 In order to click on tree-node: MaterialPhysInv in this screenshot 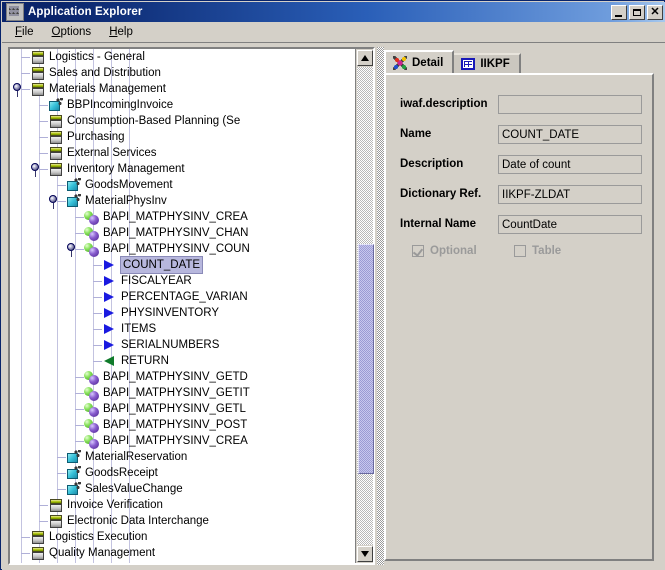, I will do `click(116, 201)`.